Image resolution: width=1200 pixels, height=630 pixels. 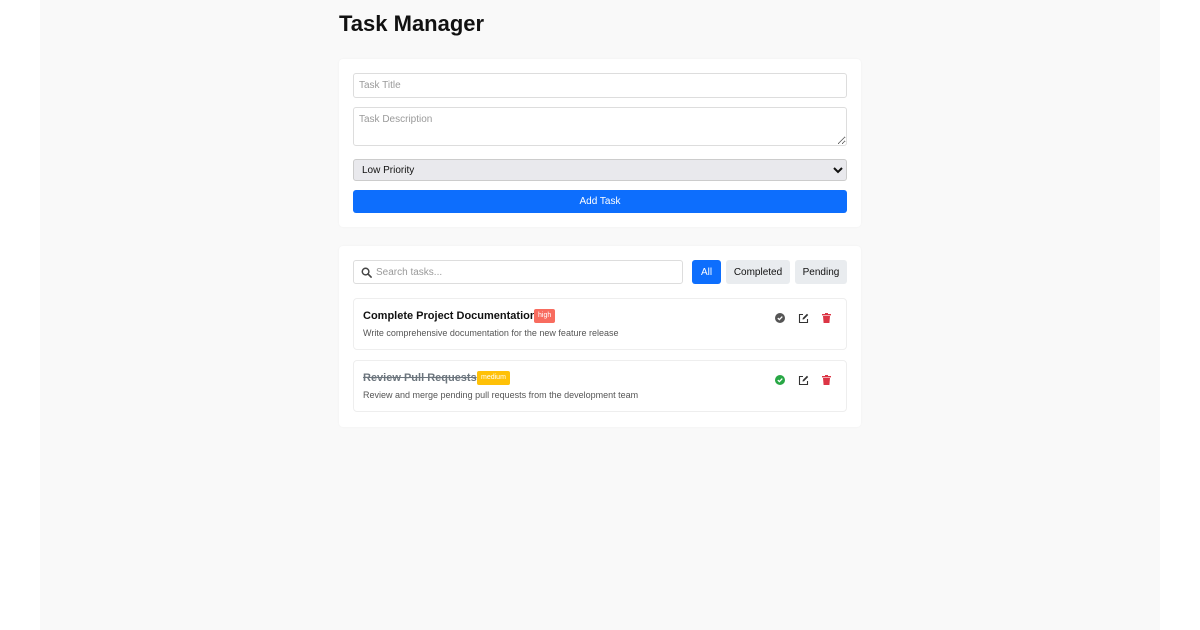 I want to click on priority-badge: high, so click(x=545, y=316).